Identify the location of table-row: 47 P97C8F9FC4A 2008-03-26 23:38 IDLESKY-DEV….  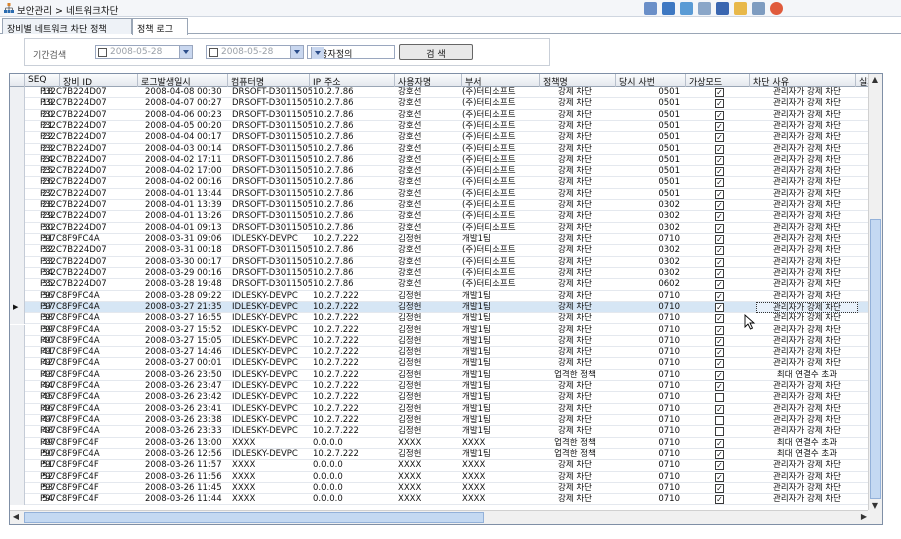
(446, 420).